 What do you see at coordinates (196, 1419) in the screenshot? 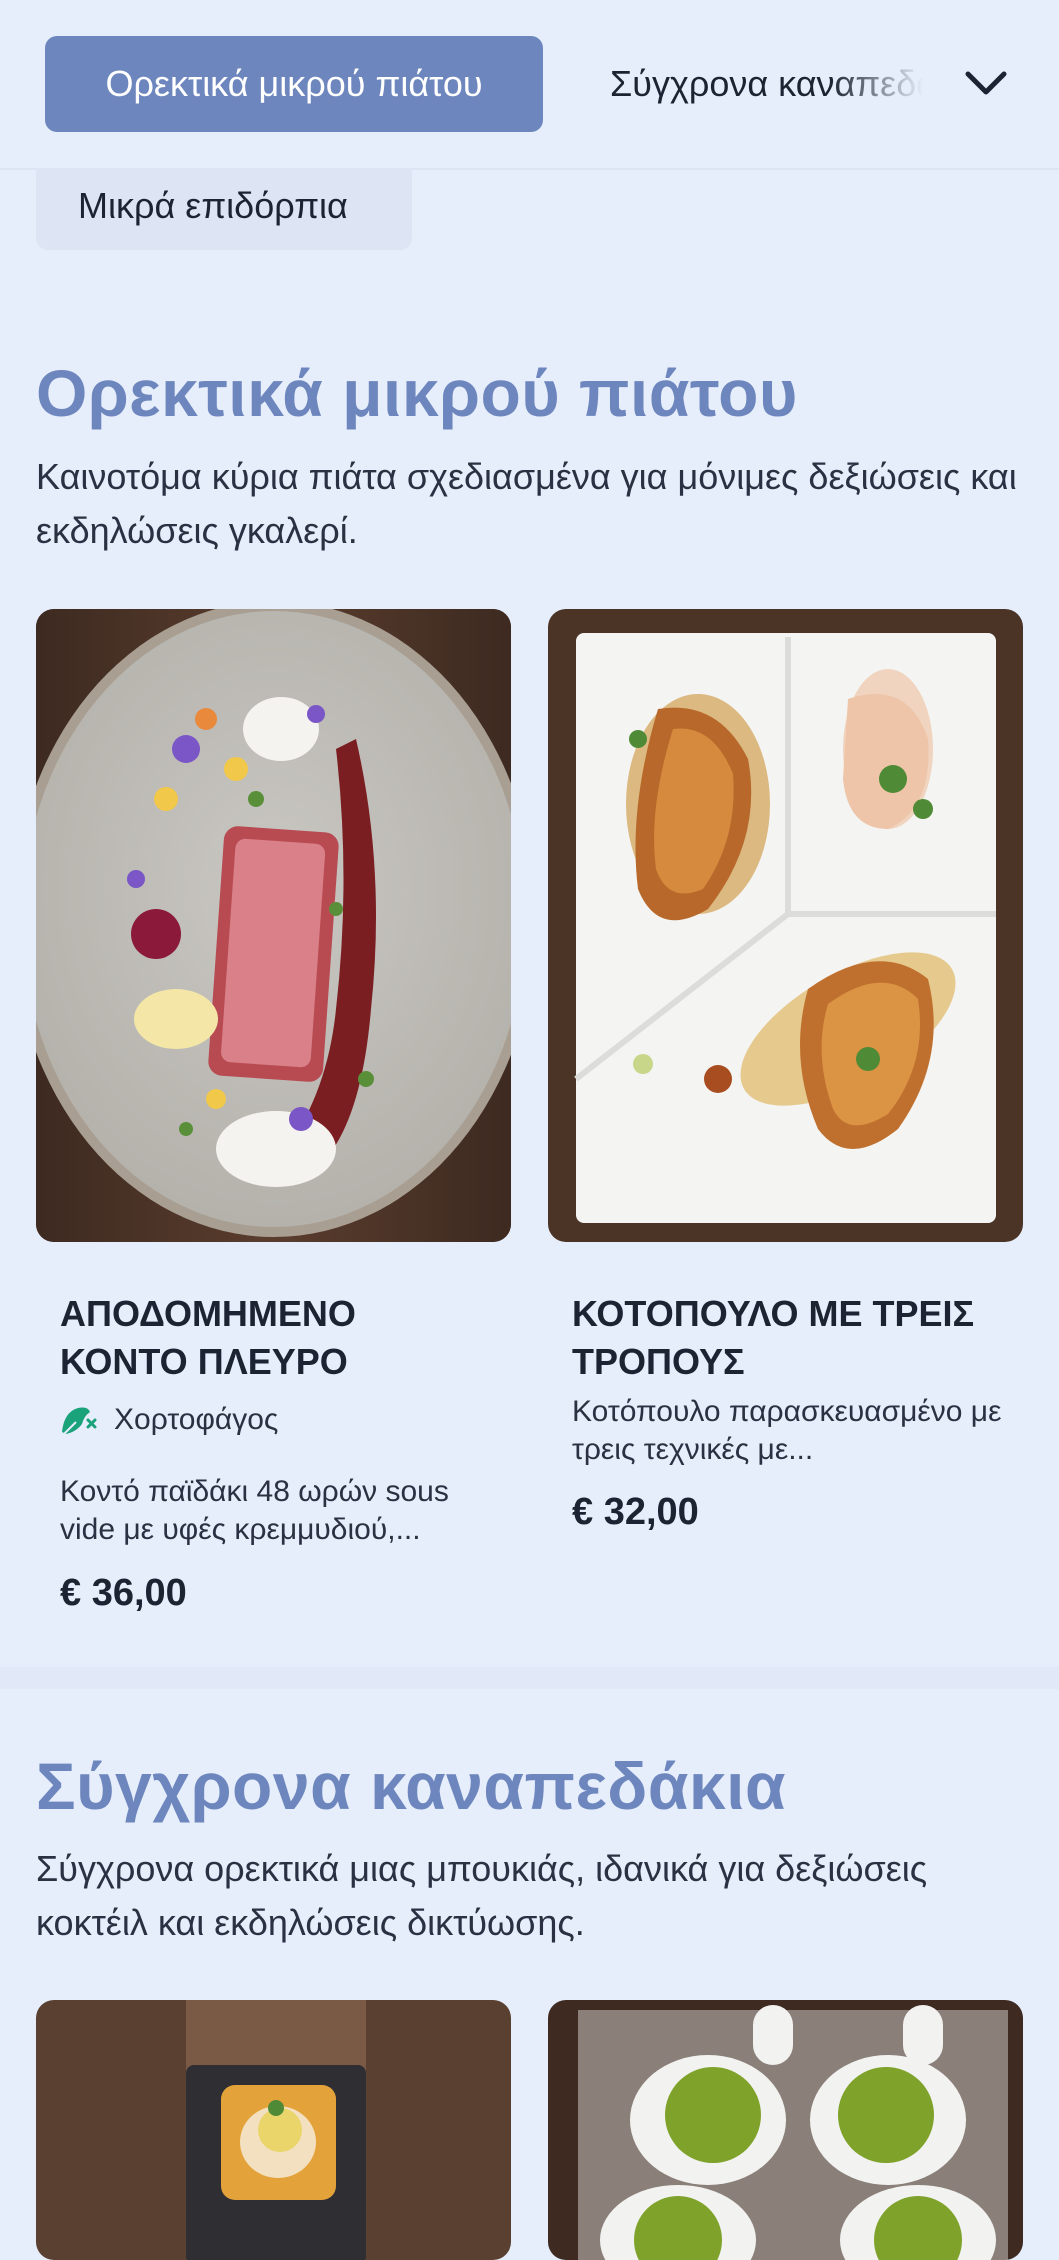
I see `vegetarian-label: Χορτοφάγος` at bounding box center [196, 1419].